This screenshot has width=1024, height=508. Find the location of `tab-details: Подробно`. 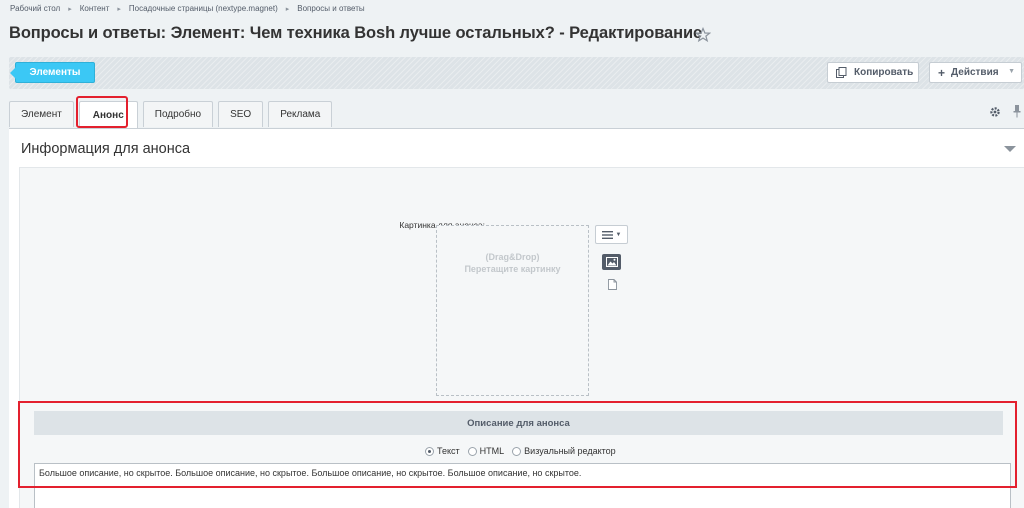

tab-details: Подробно is located at coordinates (178, 114).